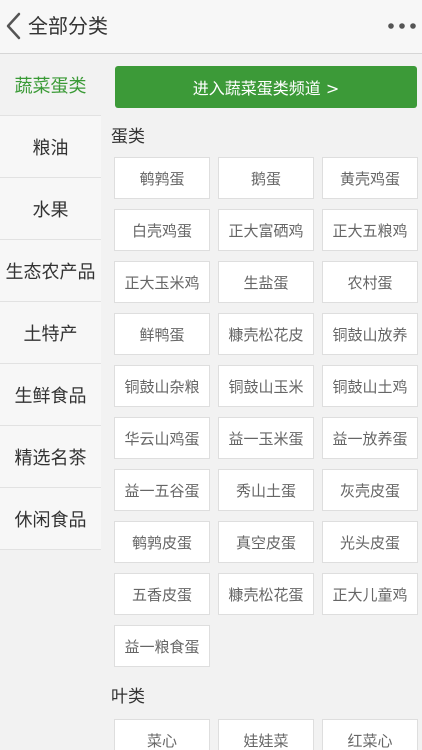 Image resolution: width=422 pixels, height=750 pixels. Describe the element at coordinates (266, 542) in the screenshot. I see `category-item: 真空皮蛋` at that location.